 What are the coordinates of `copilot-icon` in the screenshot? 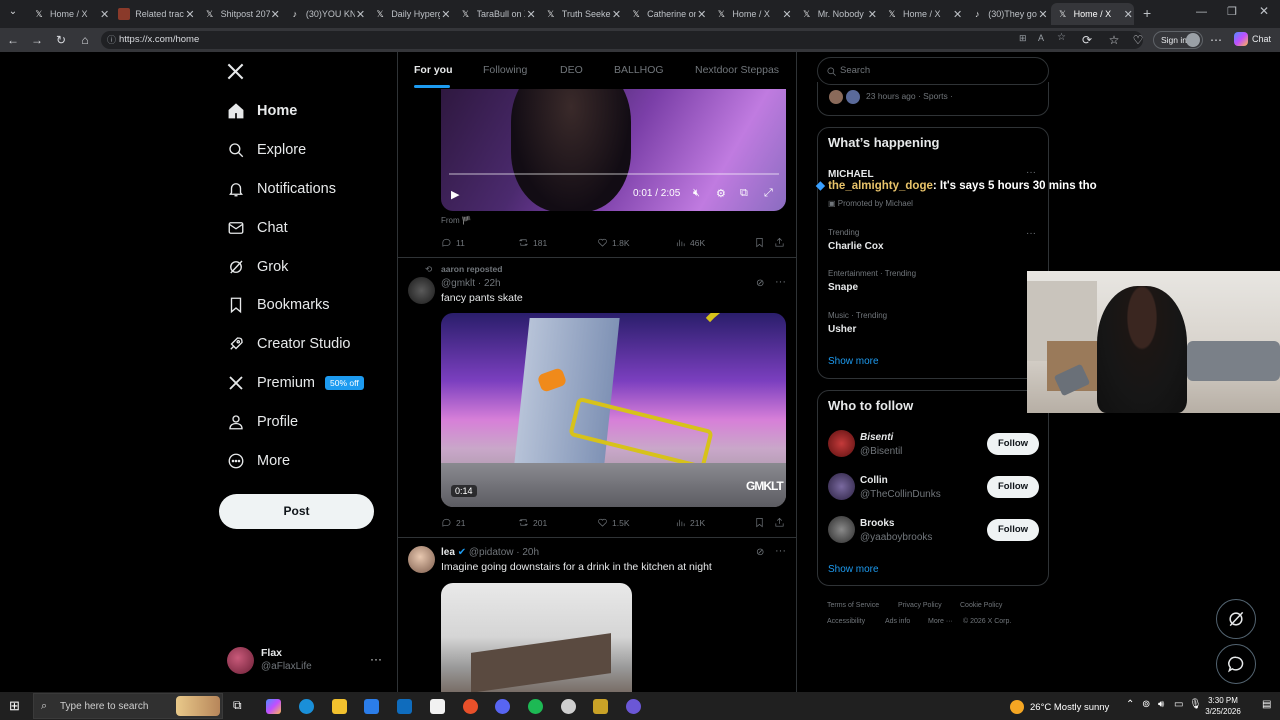 It's located at (273, 706).